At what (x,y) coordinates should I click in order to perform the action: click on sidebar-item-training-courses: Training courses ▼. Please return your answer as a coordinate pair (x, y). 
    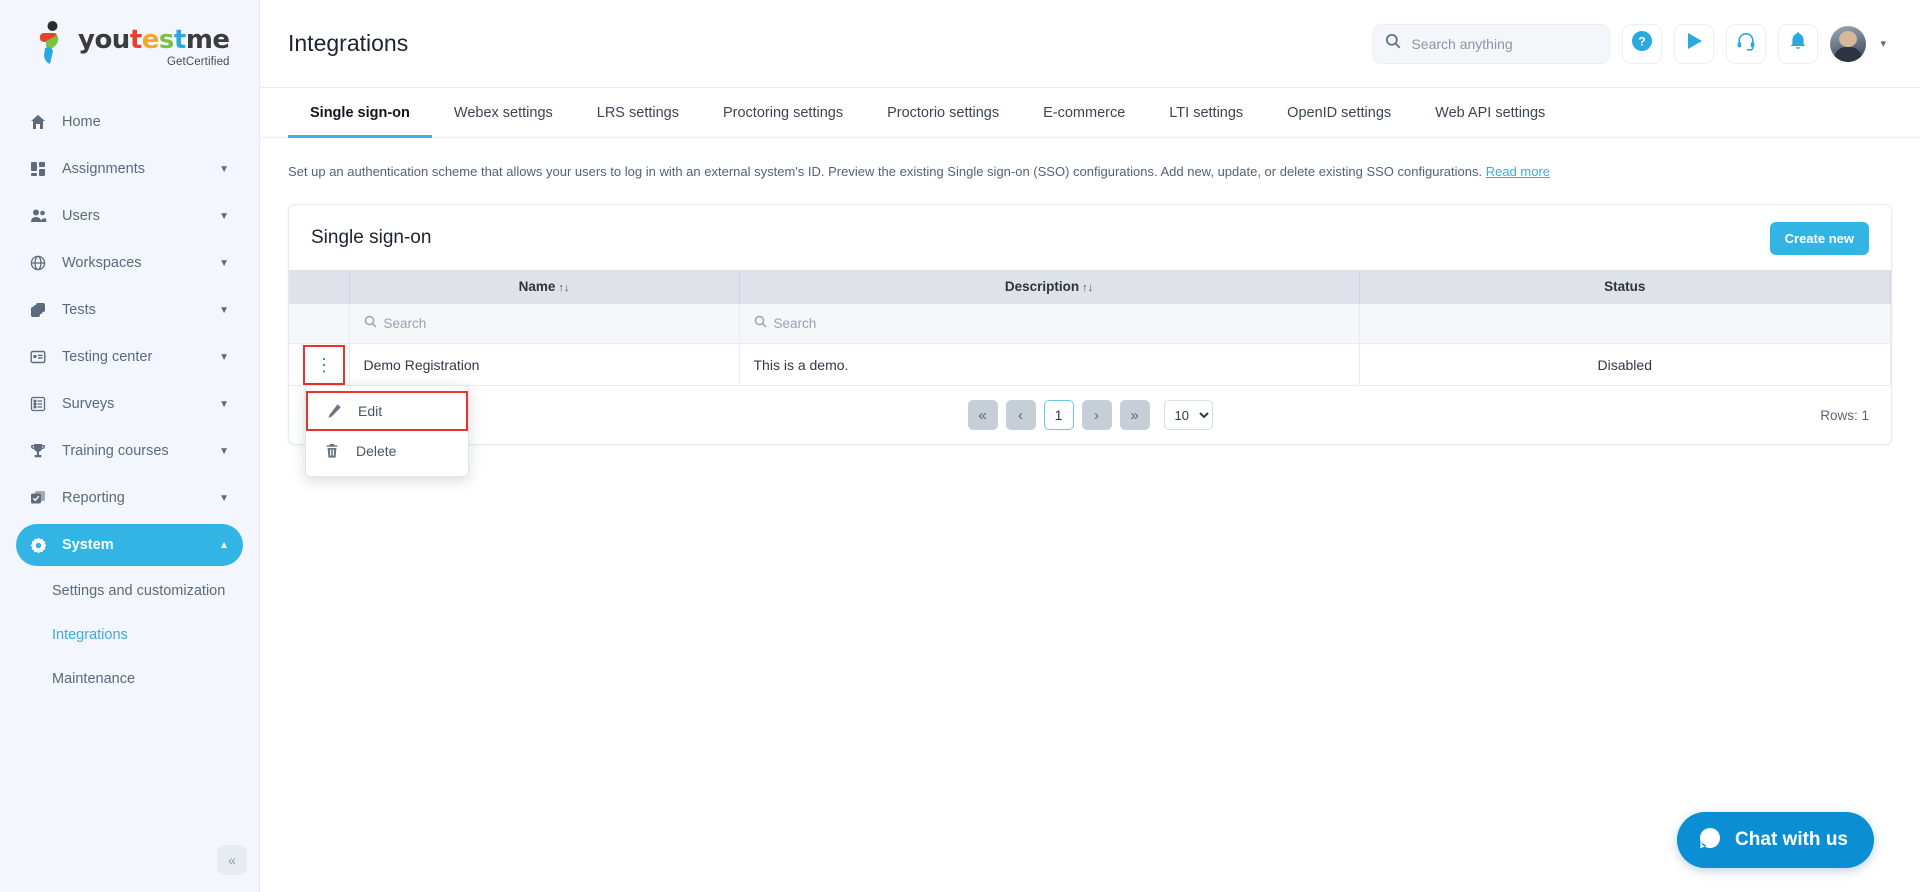
    Looking at the image, I should click on (129, 451).